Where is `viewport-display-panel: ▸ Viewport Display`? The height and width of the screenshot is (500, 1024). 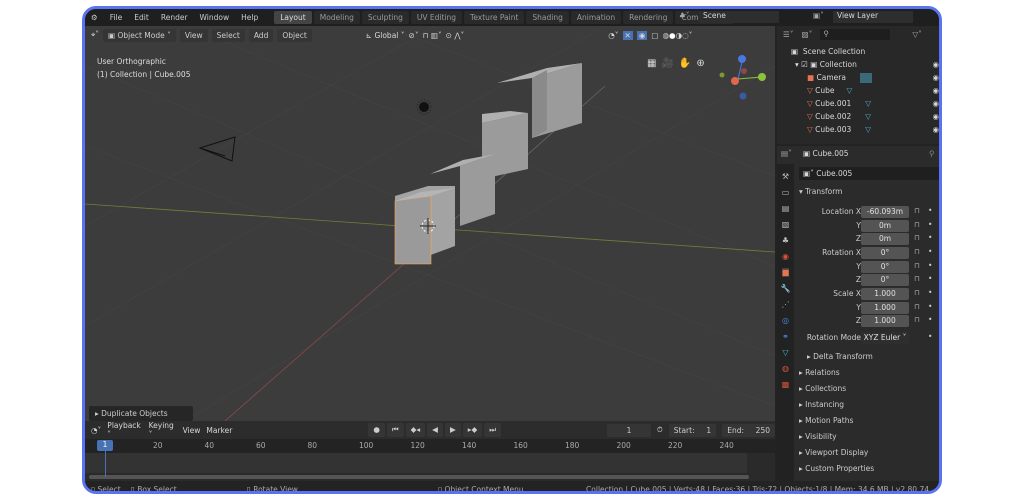
viewport-display-panel: ▸ Viewport Display is located at coordinates (833, 452).